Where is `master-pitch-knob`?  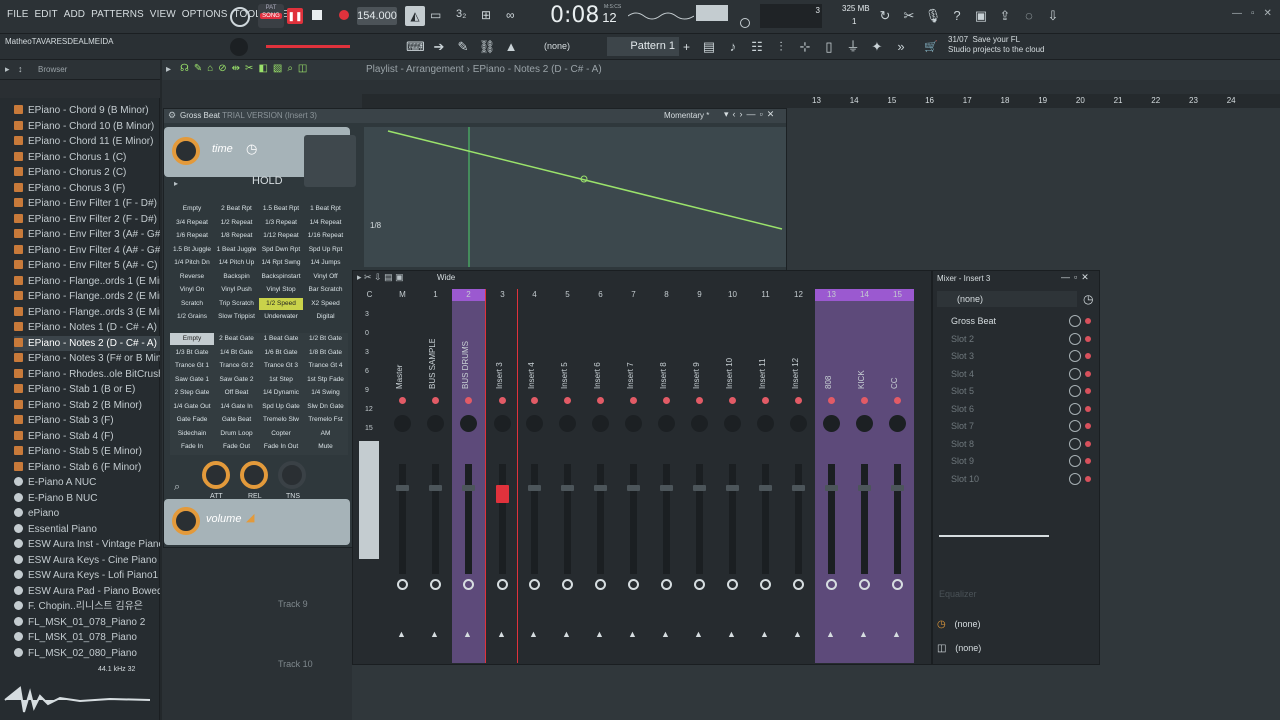
master-pitch-knob is located at coordinates (745, 23).